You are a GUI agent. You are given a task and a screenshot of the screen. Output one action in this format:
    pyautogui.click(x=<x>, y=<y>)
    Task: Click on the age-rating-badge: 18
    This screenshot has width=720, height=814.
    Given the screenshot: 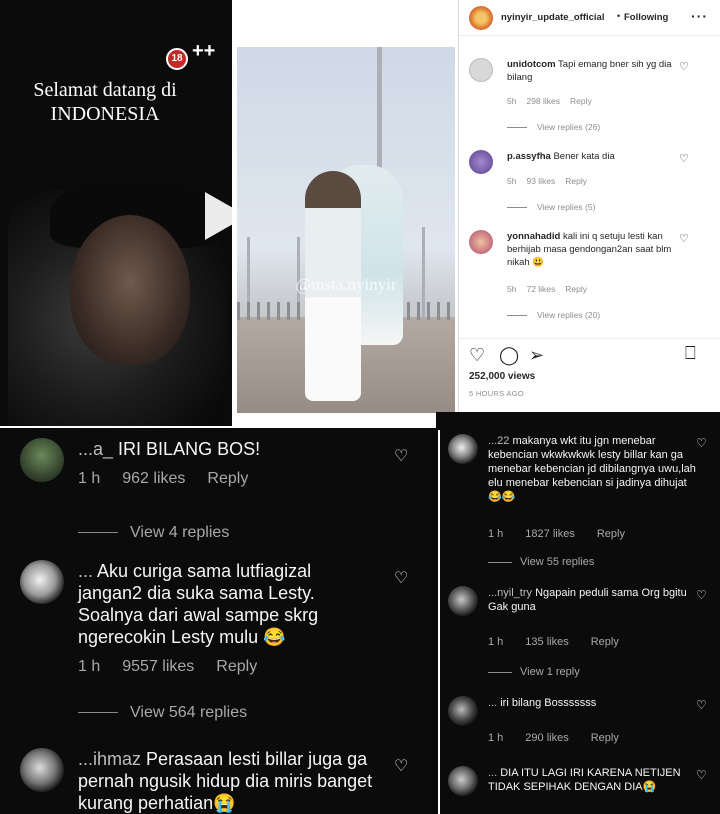 What is the action you would take?
    pyautogui.click(x=177, y=59)
    